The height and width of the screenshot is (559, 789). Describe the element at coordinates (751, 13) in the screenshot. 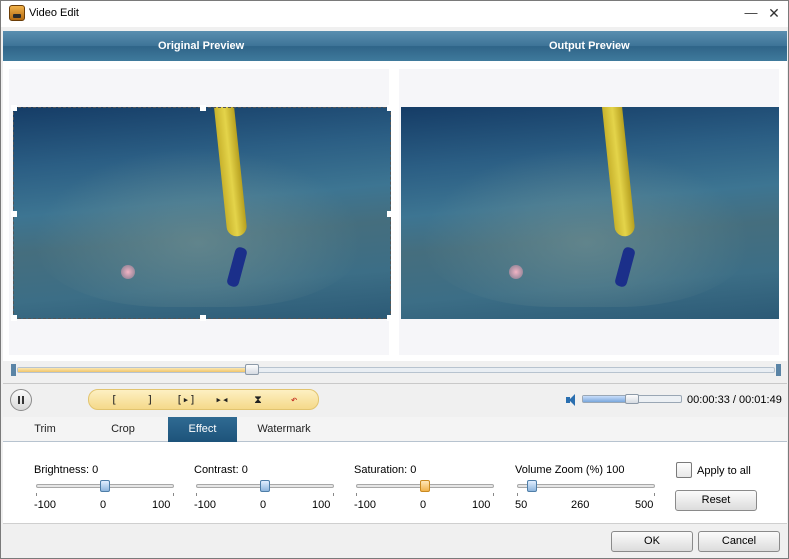

I see `minimize-button: —` at that location.